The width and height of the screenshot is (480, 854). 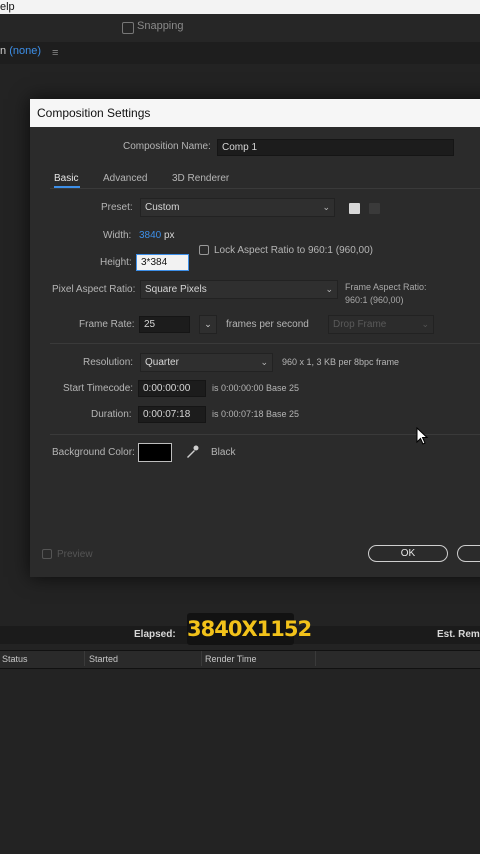 I want to click on dialog-titlebar: Composition Settings, so click(x=255, y=113).